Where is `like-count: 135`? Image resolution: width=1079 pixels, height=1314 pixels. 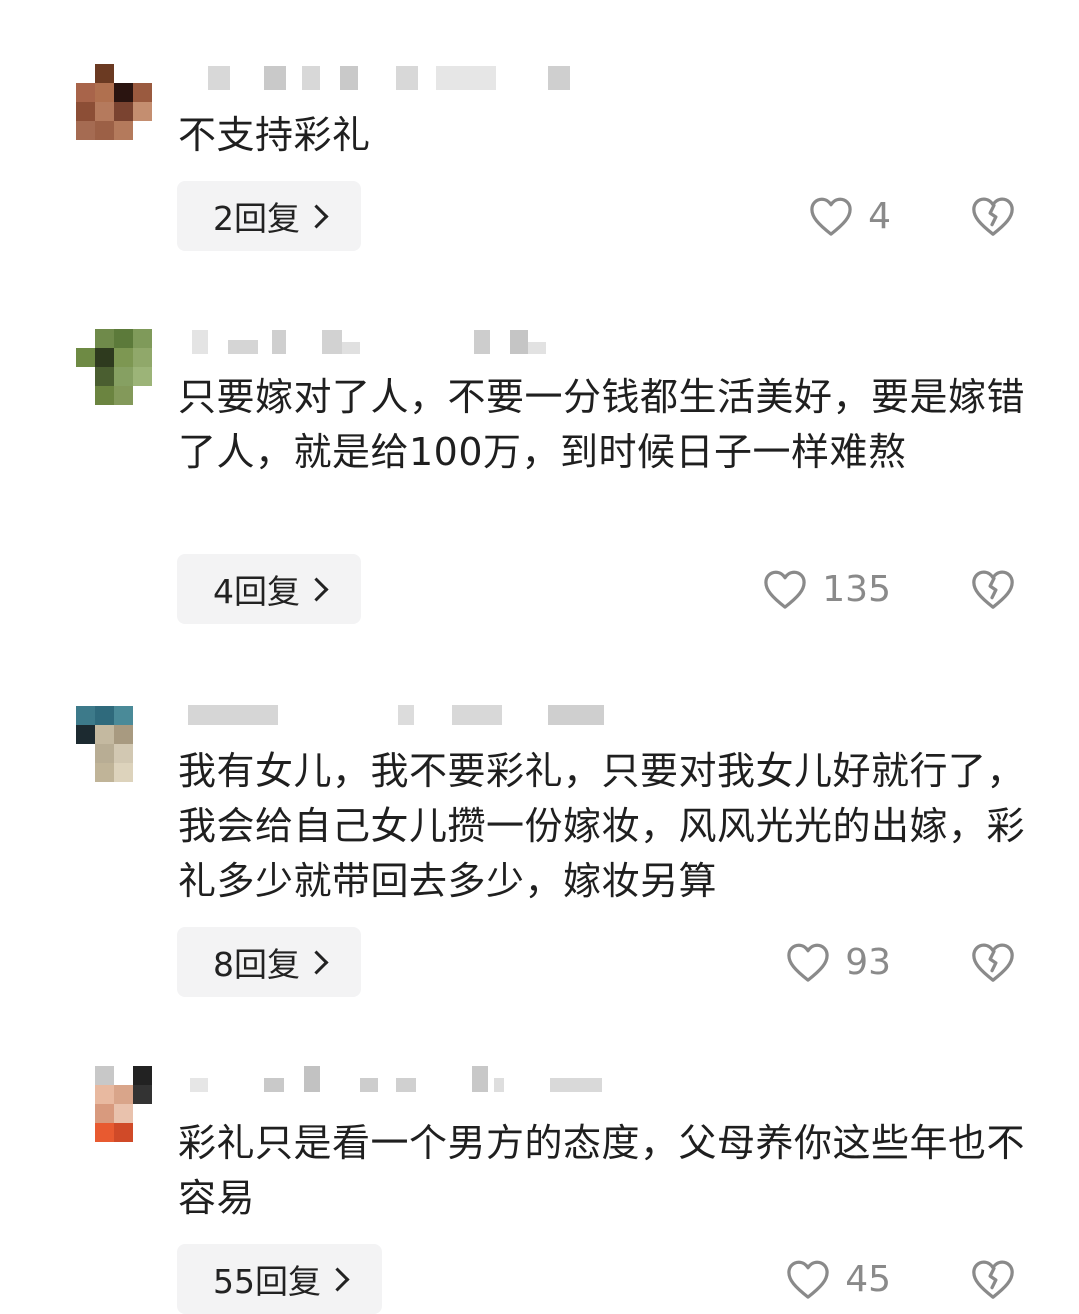 like-count: 135 is located at coordinates (856, 589).